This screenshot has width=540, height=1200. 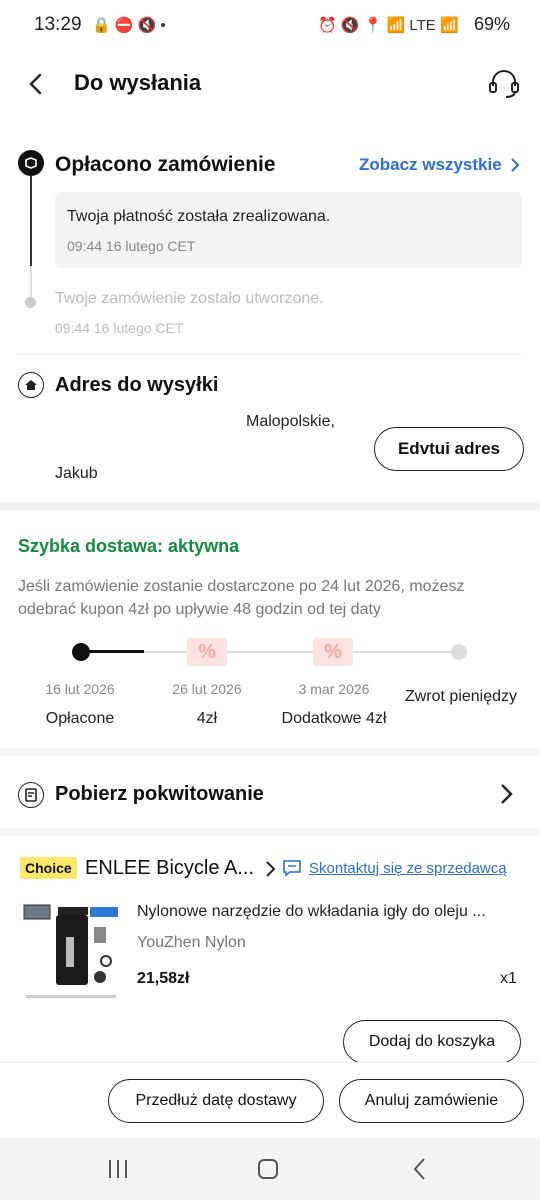 I want to click on system-navigation-bar, so click(x=270, y=1169).